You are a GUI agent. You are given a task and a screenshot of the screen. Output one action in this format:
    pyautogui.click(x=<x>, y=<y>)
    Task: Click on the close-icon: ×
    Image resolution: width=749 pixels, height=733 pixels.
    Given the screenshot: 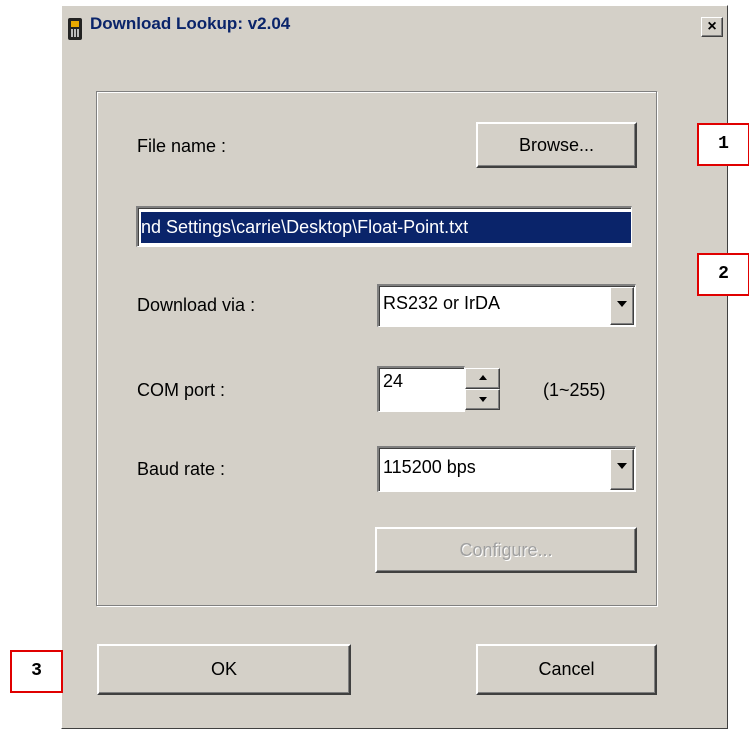 What is the action you would take?
    pyautogui.click(x=712, y=26)
    